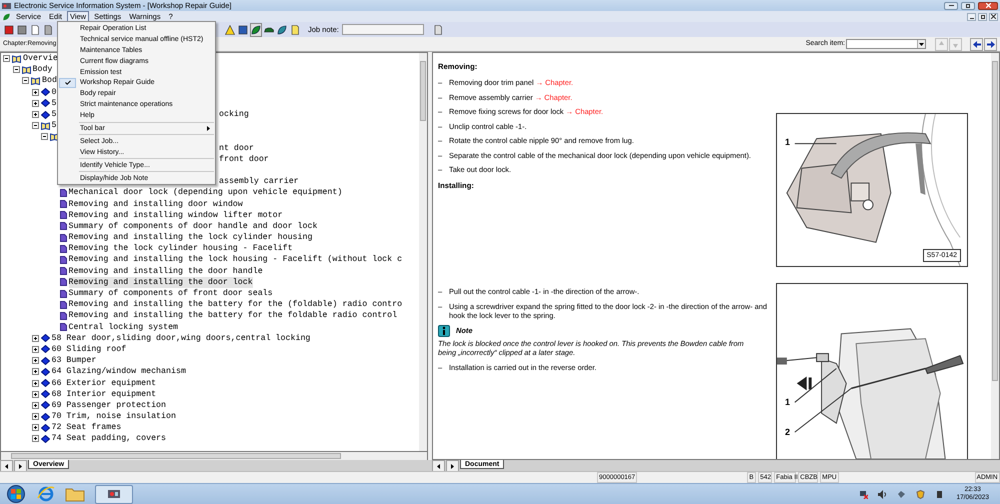 This screenshot has height=504, width=1000. I want to click on info-icon, so click(444, 331).